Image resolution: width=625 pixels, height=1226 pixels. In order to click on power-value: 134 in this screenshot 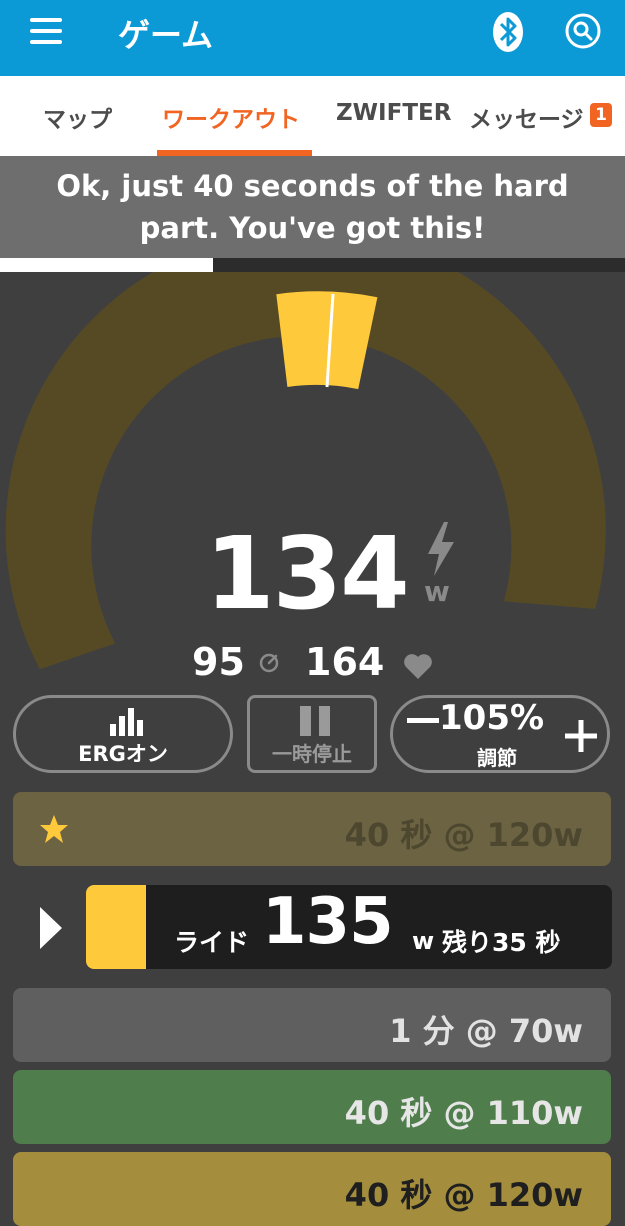, I will do `click(307, 573)`.